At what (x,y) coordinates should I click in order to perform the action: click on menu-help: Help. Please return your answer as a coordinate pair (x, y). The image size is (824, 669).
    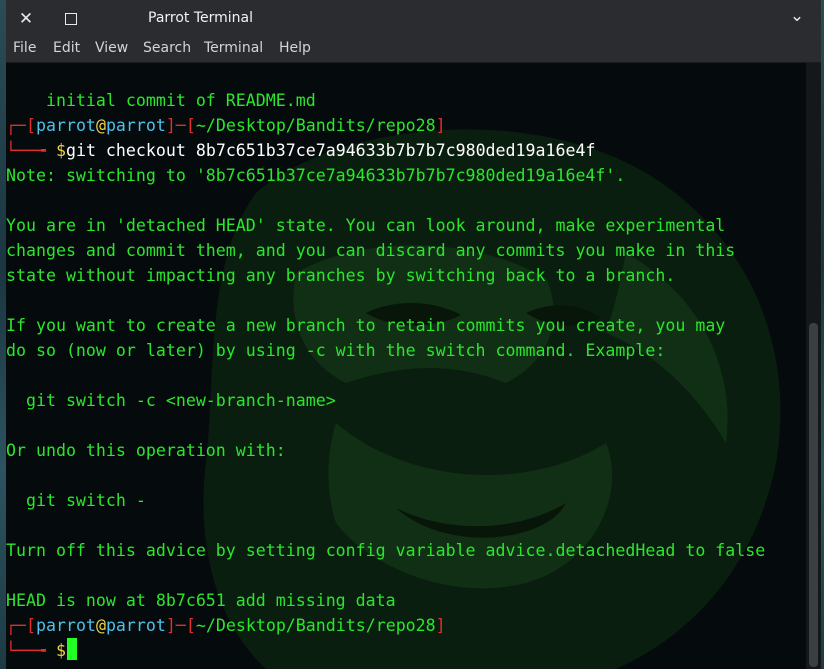
    Looking at the image, I should click on (295, 48).